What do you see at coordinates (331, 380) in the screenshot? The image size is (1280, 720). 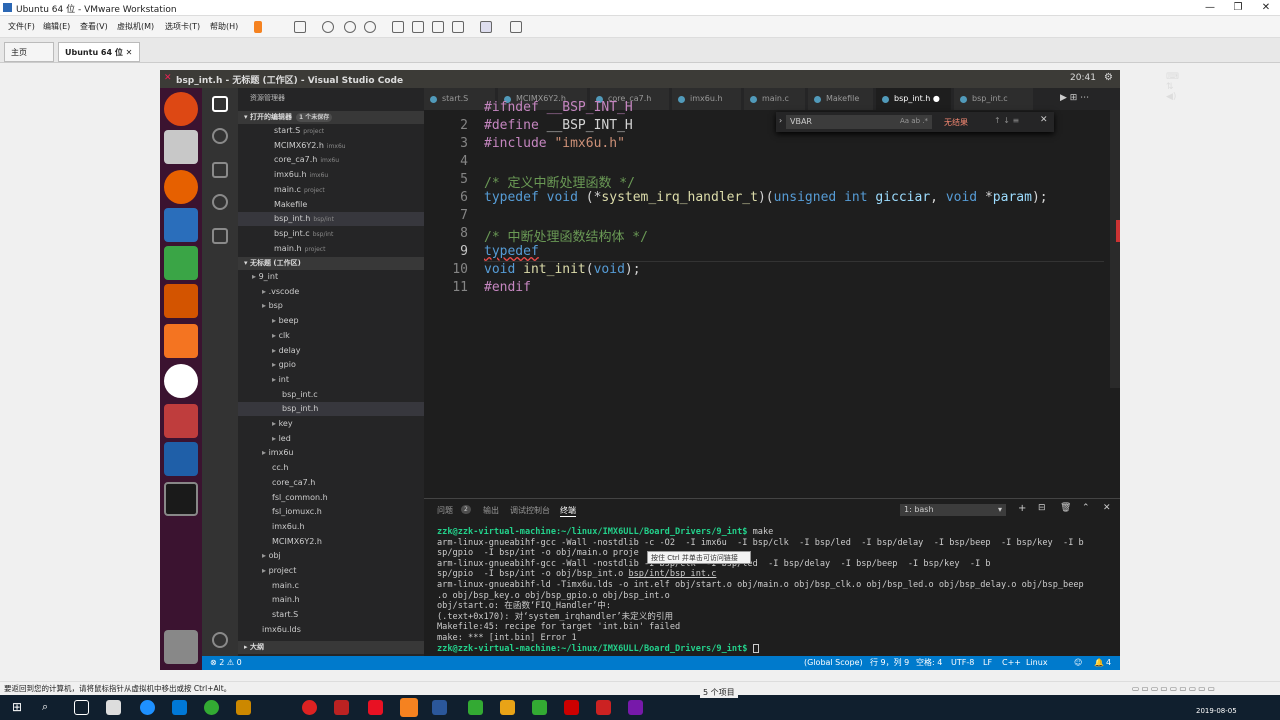 I see `tree-folder: ▸ int` at bounding box center [331, 380].